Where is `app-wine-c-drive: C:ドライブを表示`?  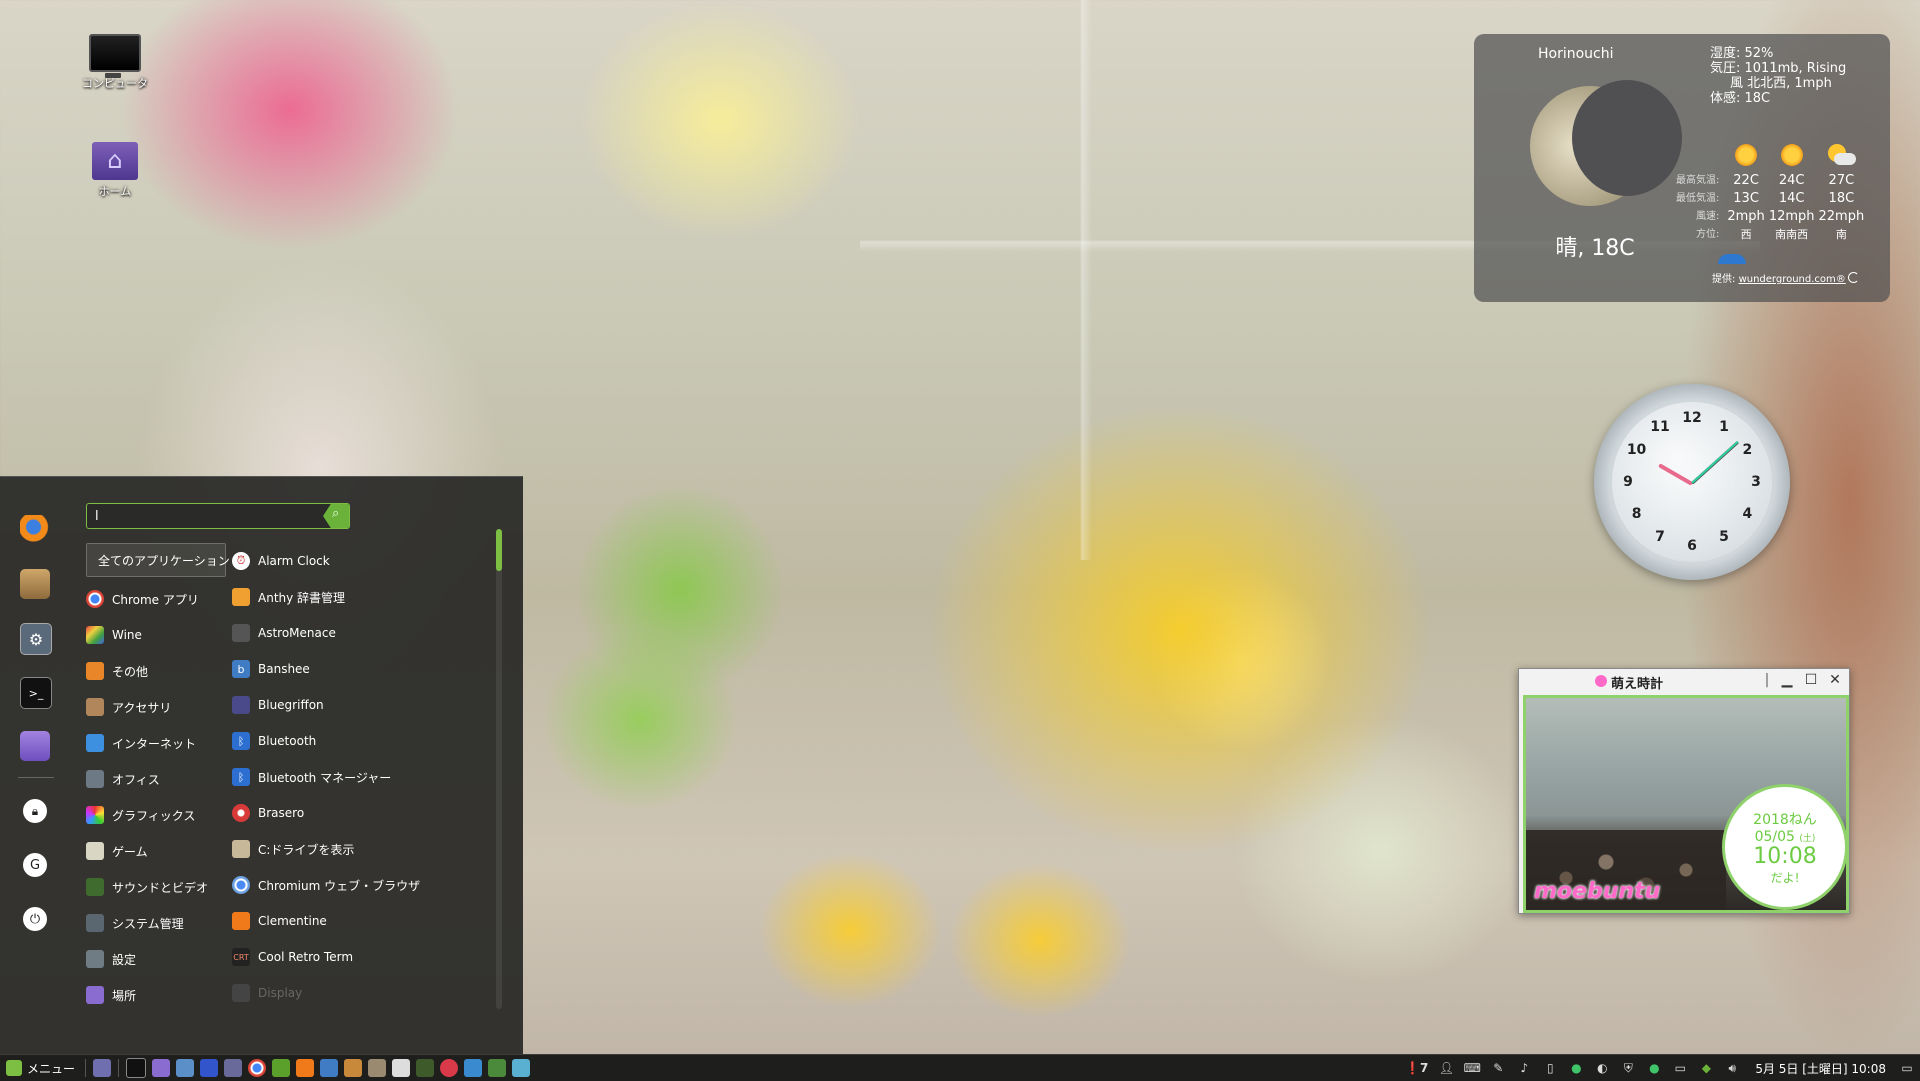
app-wine-c-drive: C:ドライブを表示 is located at coordinates (357, 849).